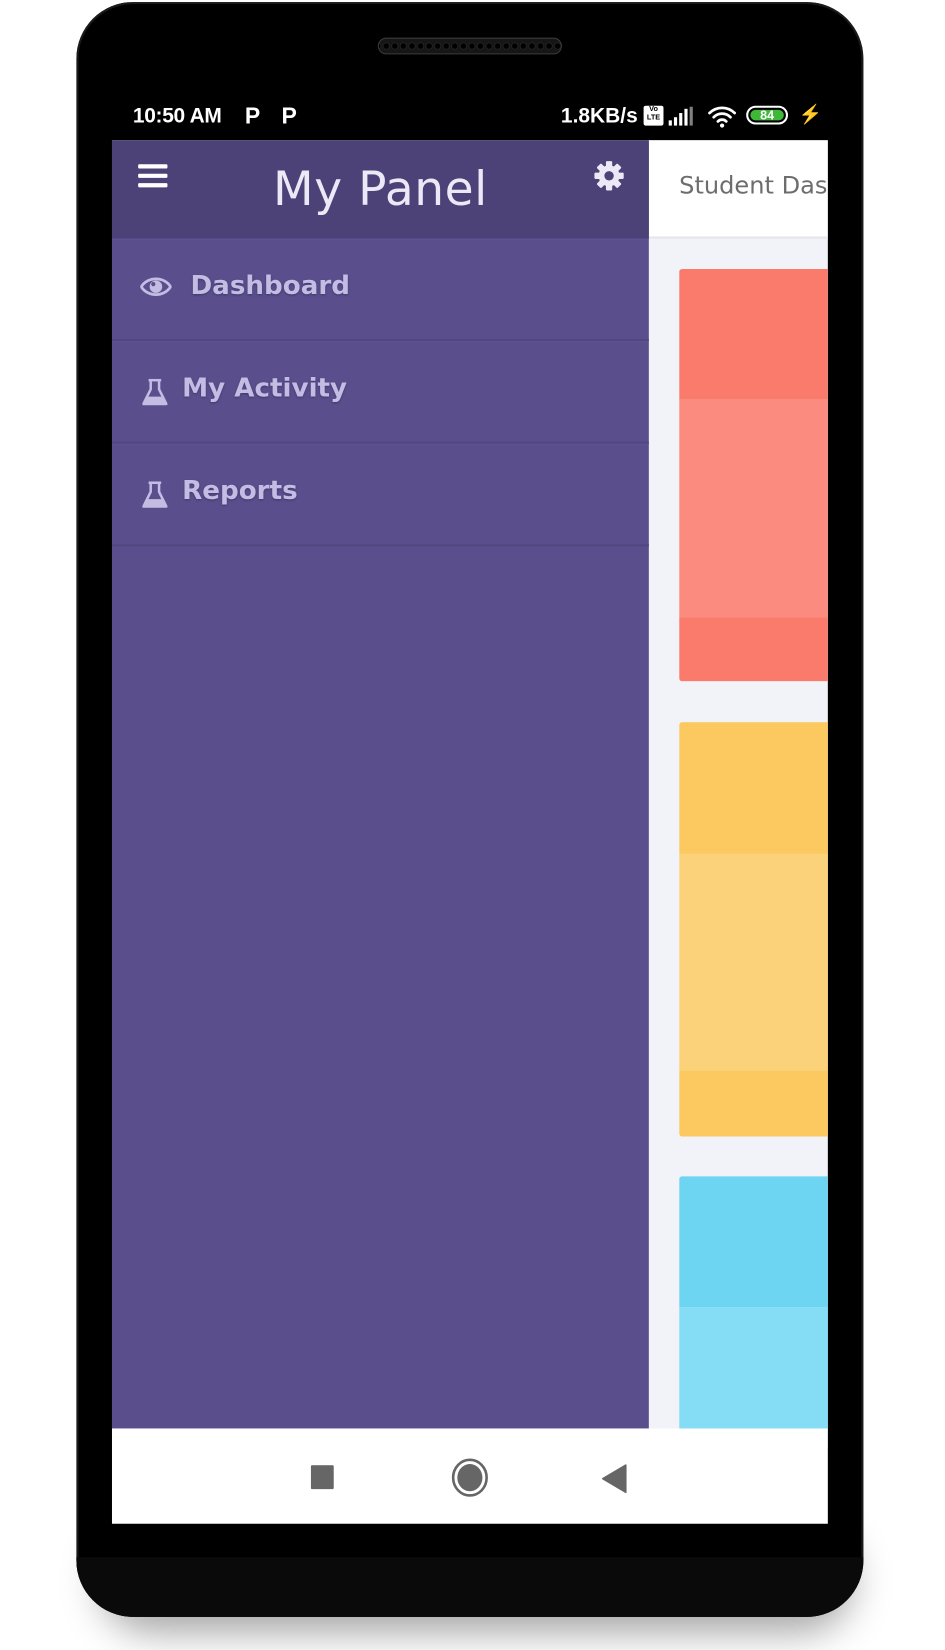 This screenshot has width=945, height=1650. I want to click on sidebar-item-my-activity: My Activity, so click(380, 392).